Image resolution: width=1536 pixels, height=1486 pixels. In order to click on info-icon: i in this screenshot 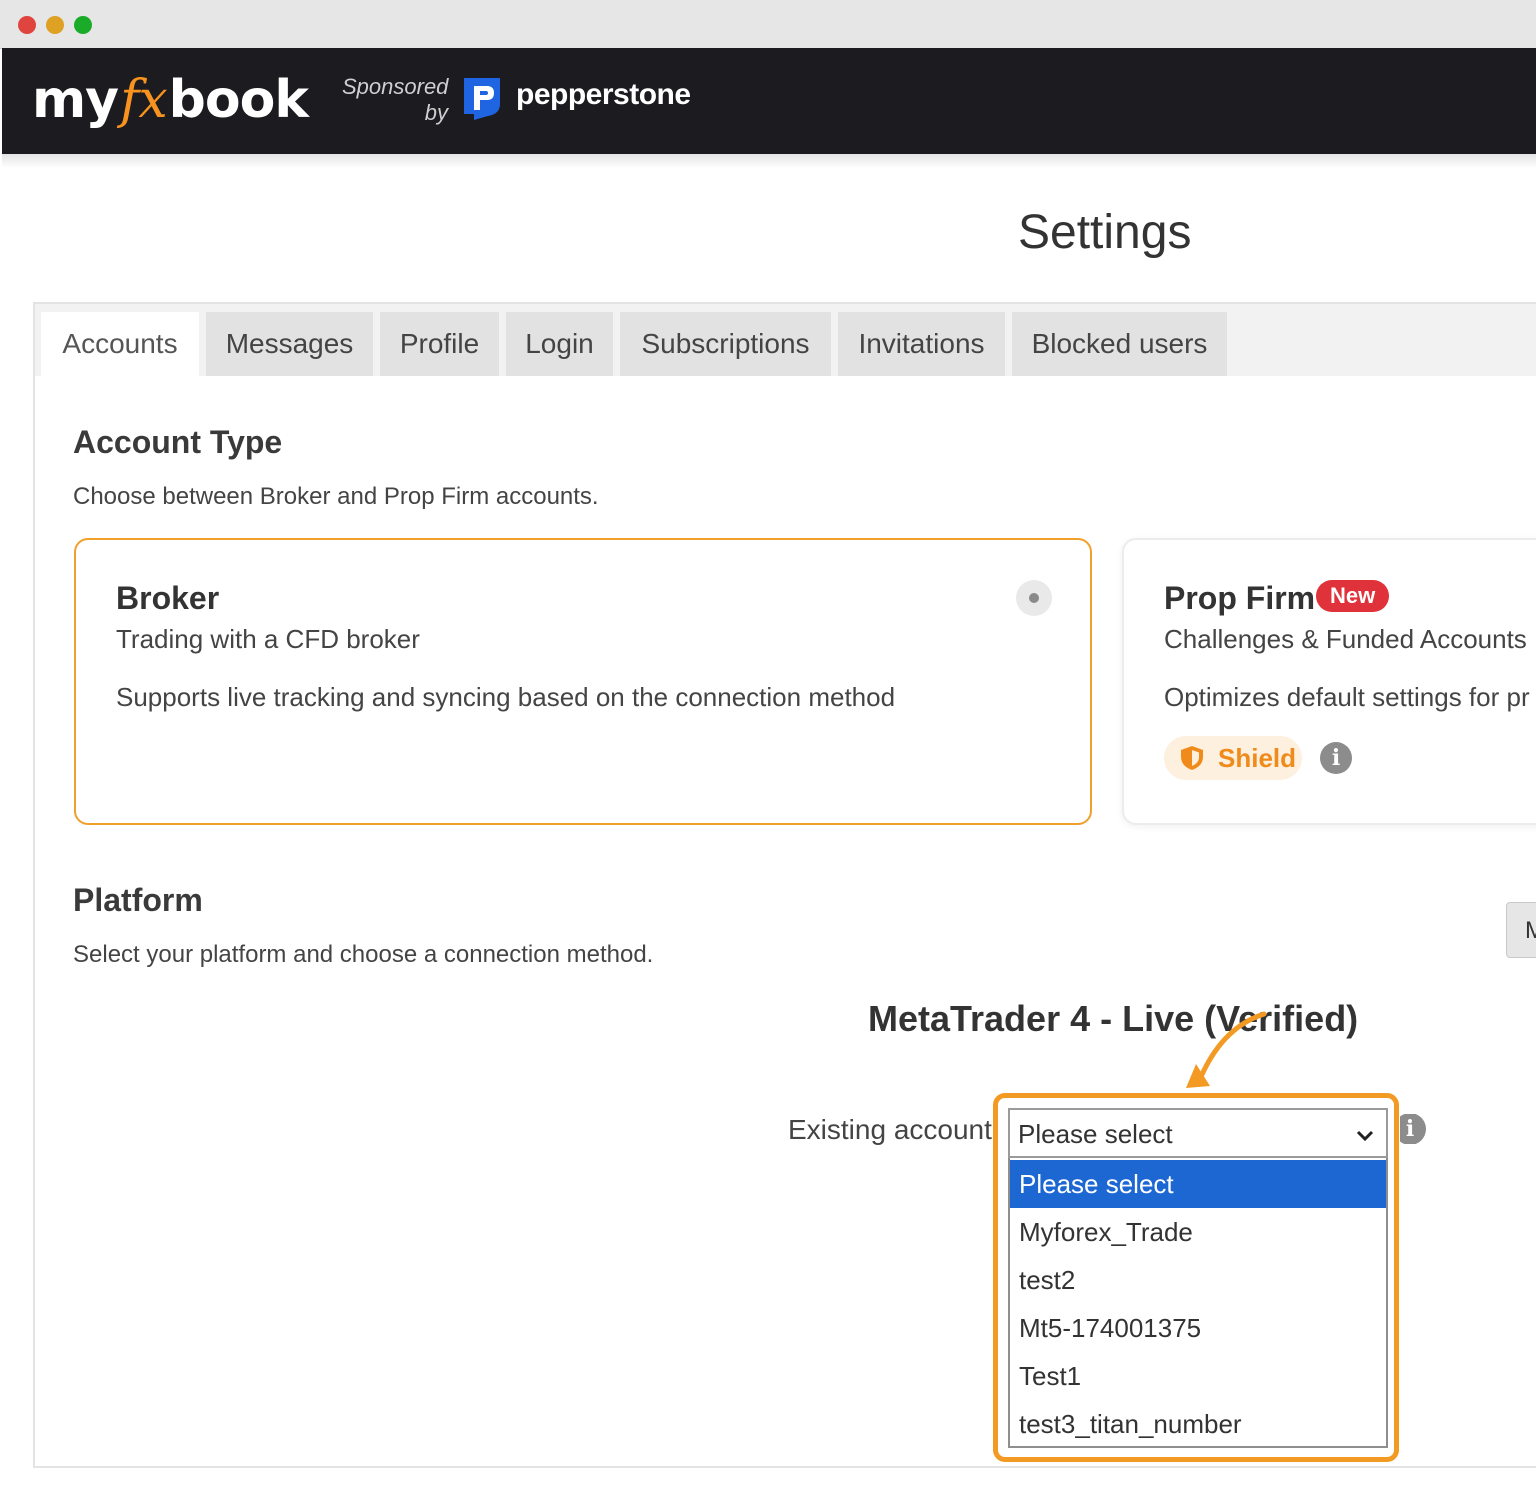, I will do `click(1336, 758)`.